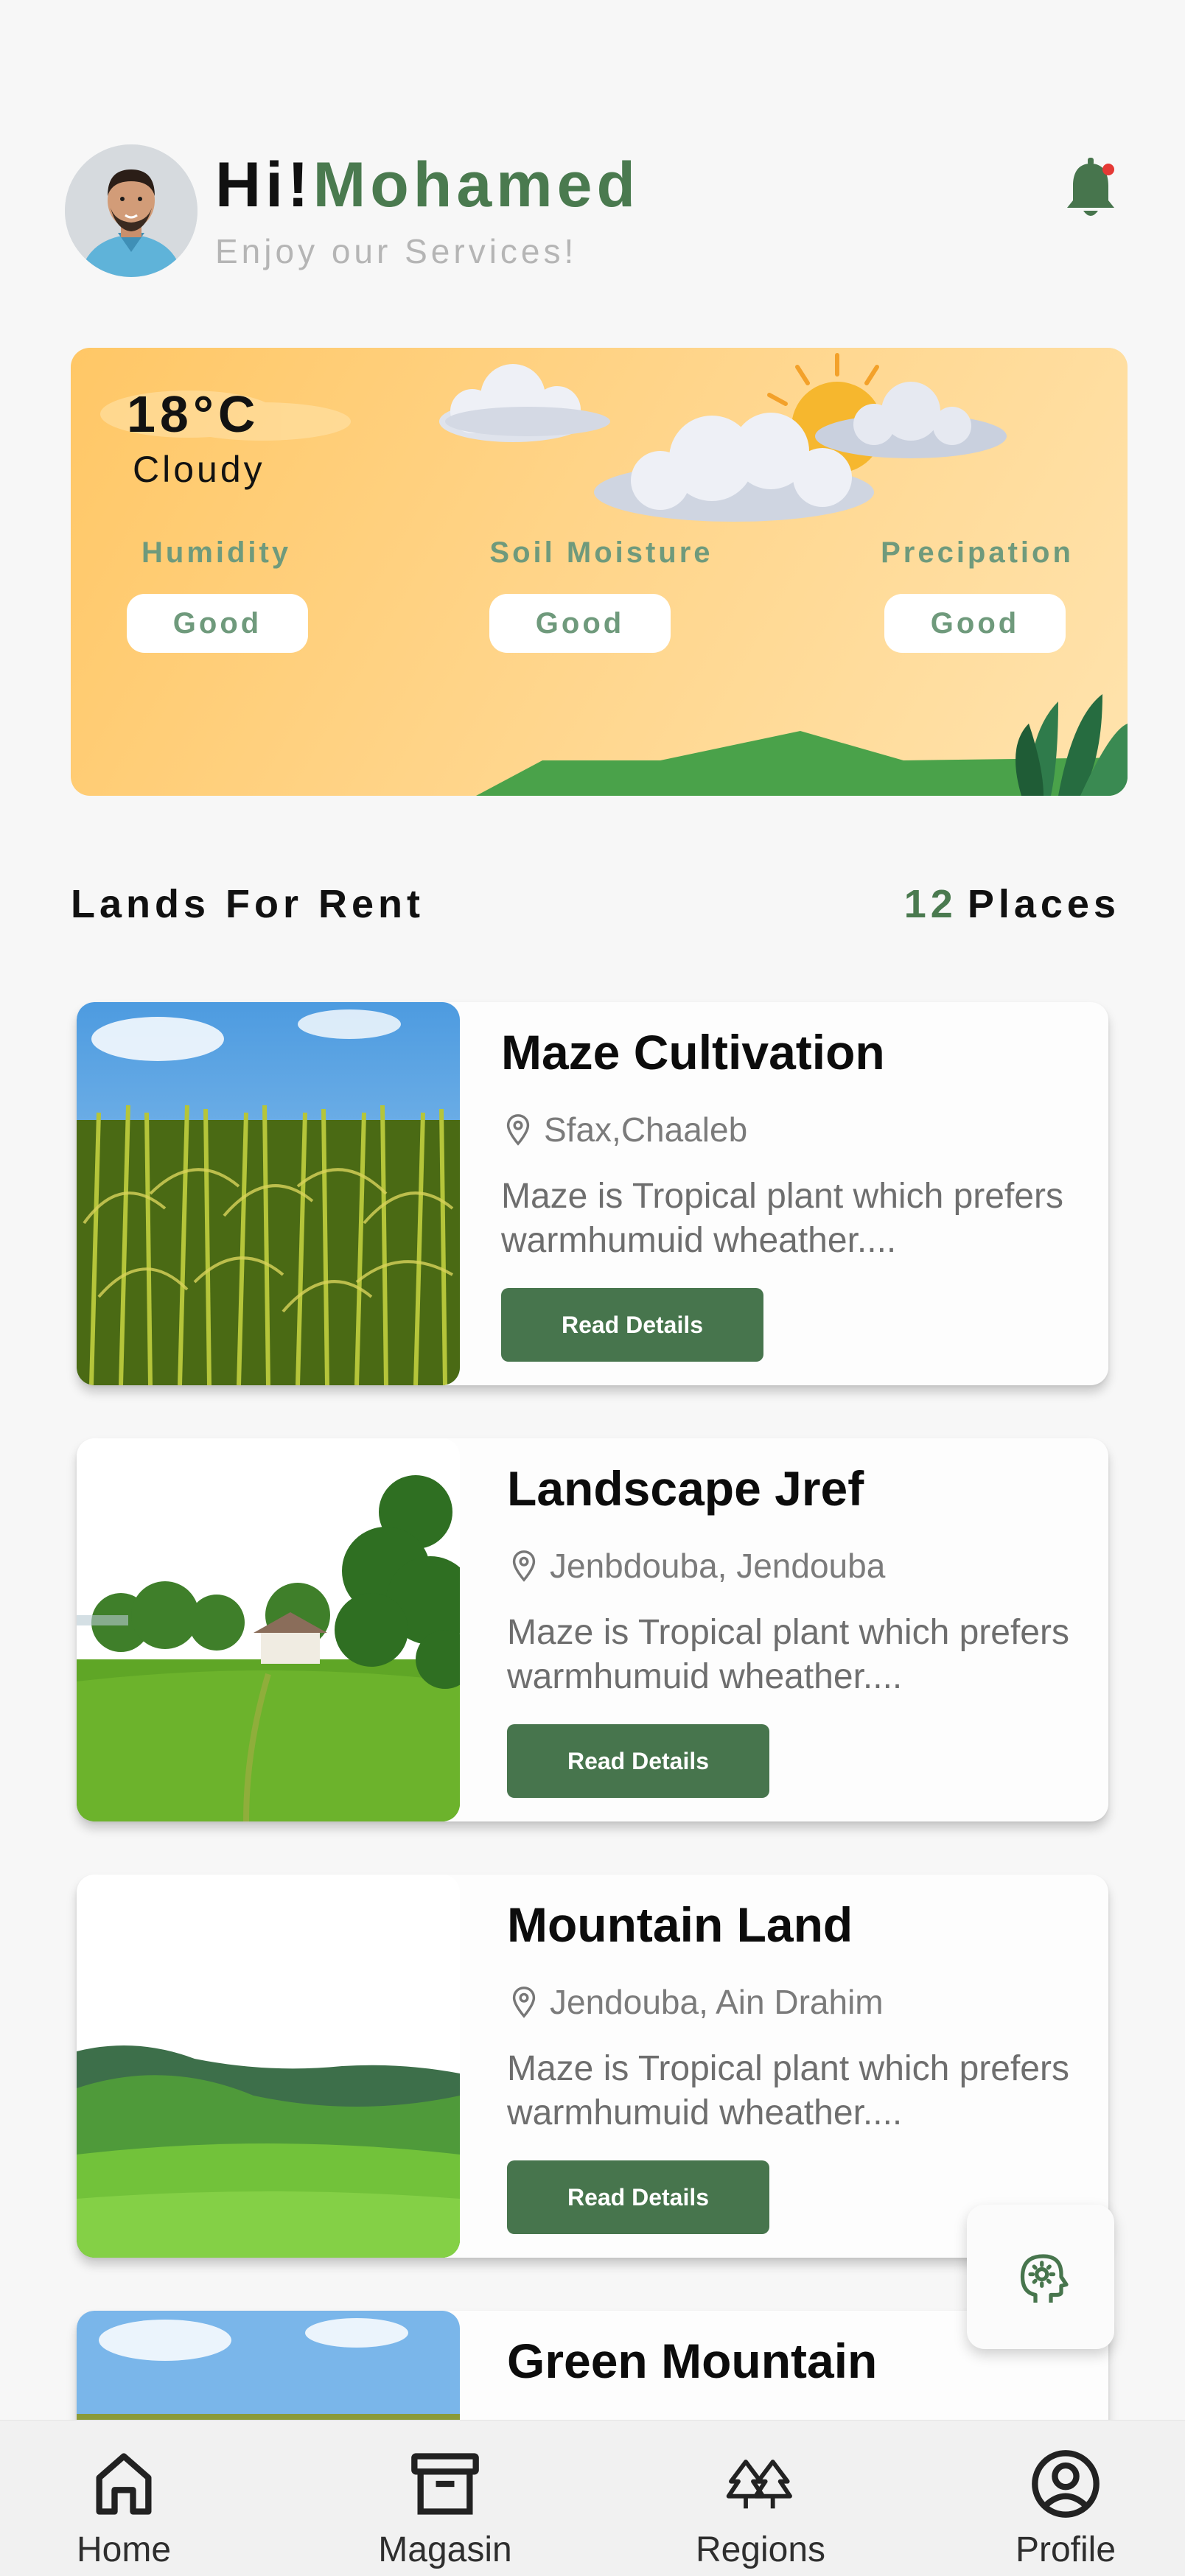  I want to click on weather-condition: Cloudy, so click(199, 469).